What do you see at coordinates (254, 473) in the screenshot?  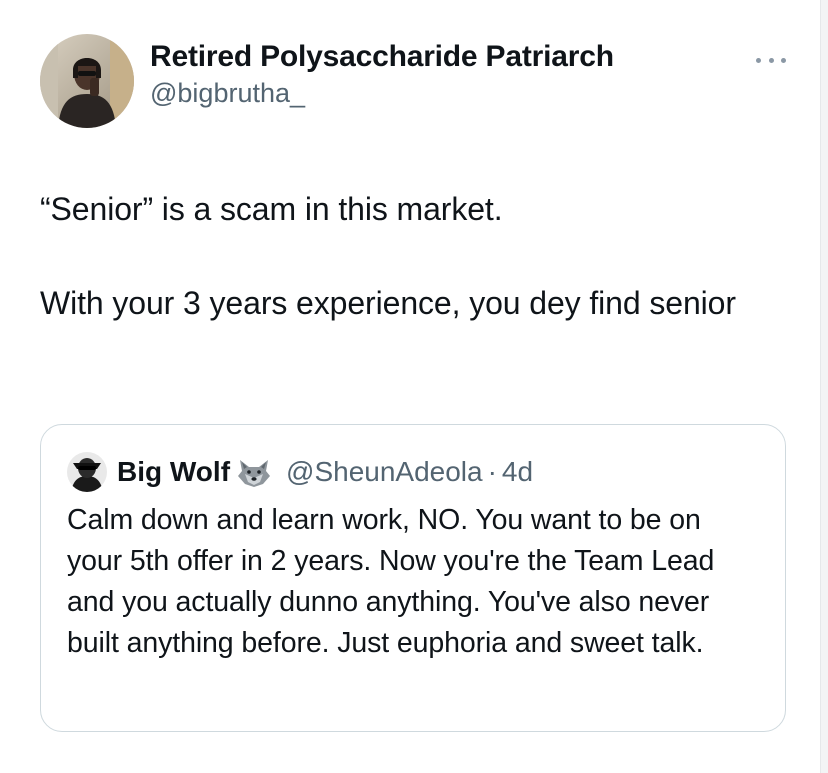 I see `wolf-emoji-icon` at bounding box center [254, 473].